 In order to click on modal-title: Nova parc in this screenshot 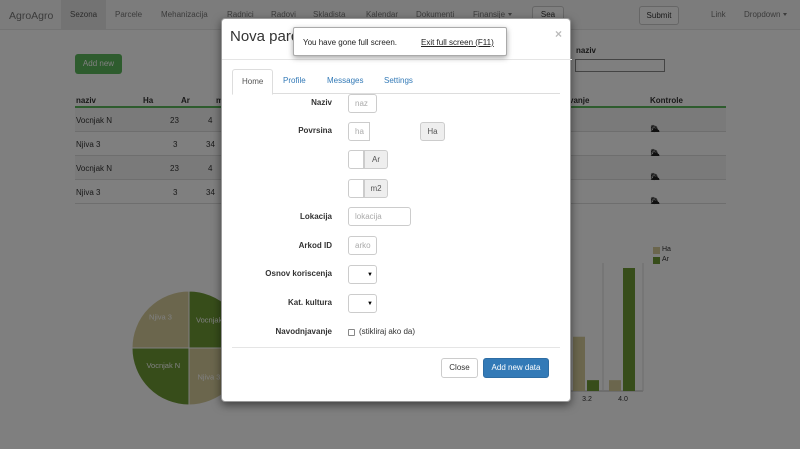, I will do `click(264, 36)`.